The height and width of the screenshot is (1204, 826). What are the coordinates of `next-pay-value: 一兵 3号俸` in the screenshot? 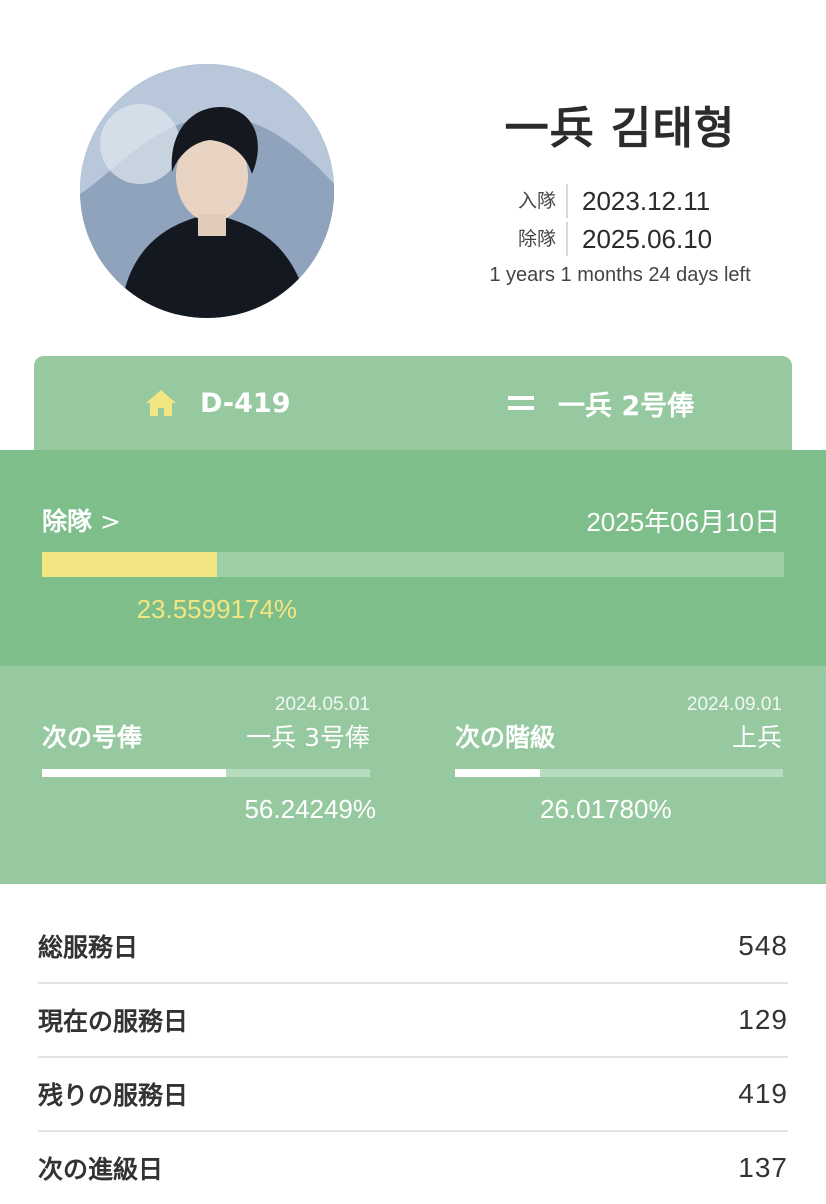 It's located at (308, 737).